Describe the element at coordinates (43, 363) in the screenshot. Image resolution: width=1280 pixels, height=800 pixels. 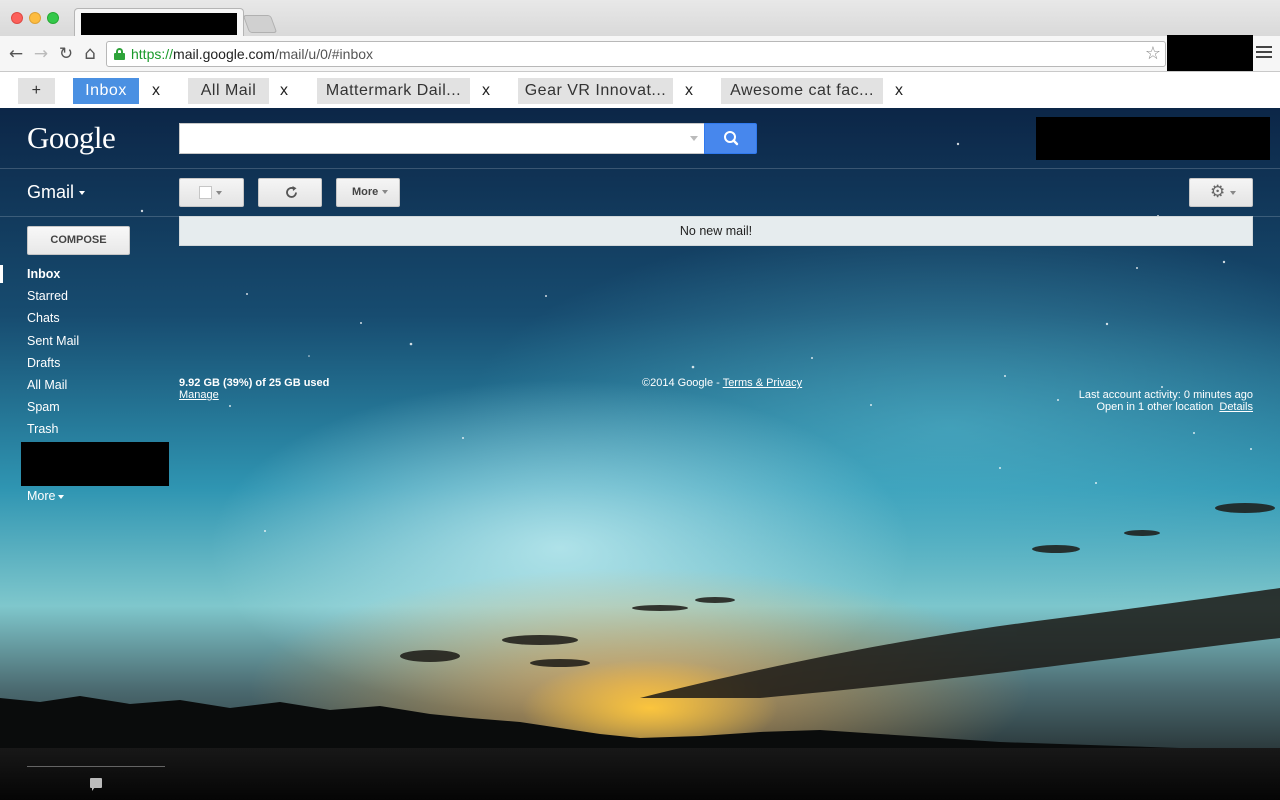
I see `sidebar-item-drafts: Drafts` at that location.